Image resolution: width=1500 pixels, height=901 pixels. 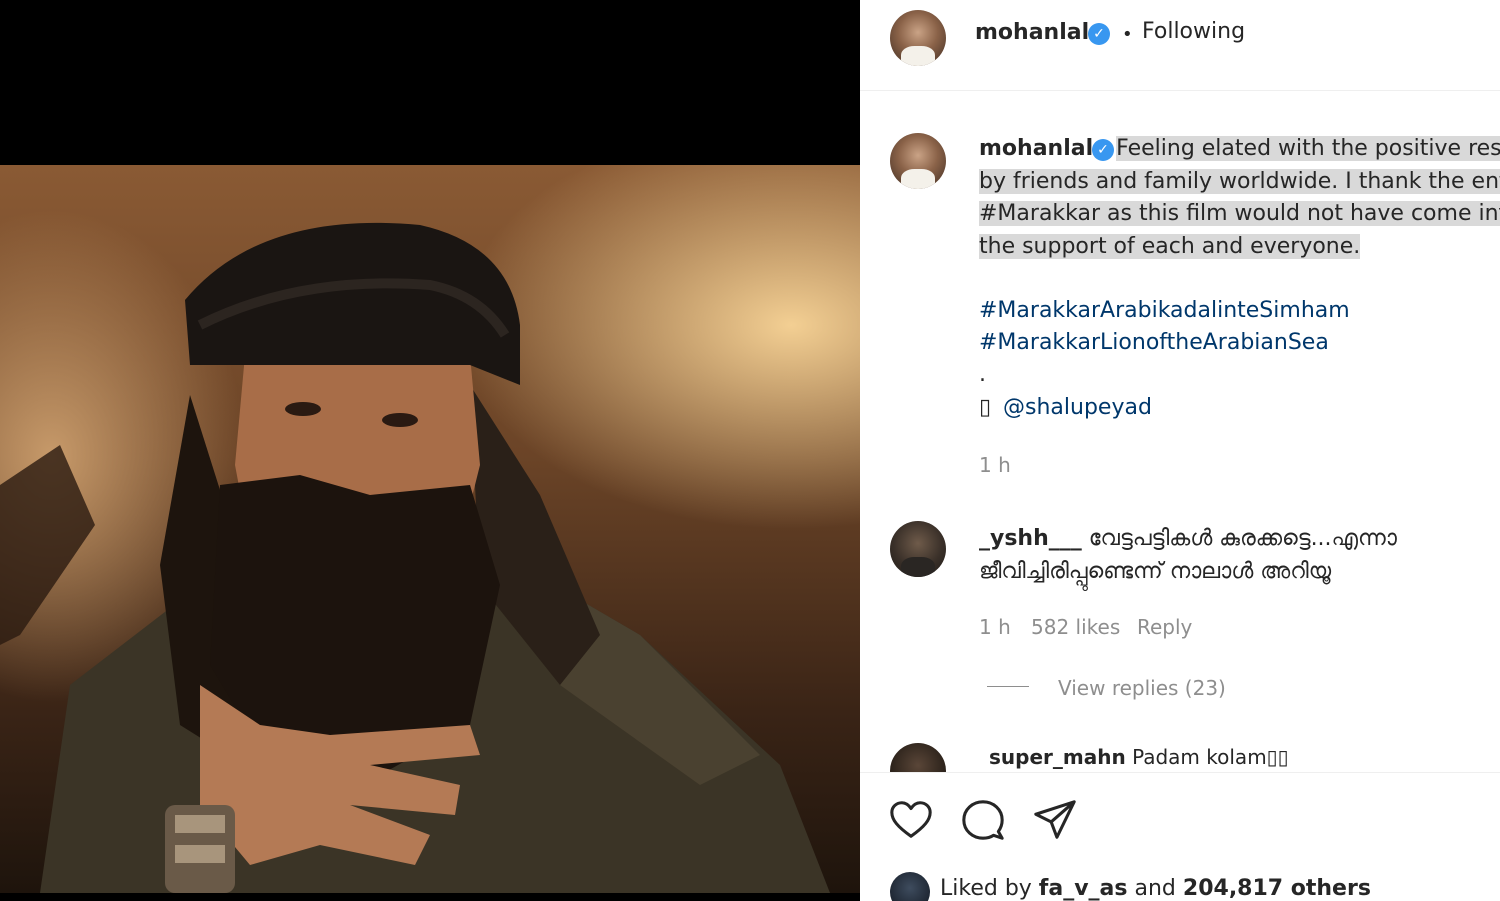 What do you see at coordinates (1057, 757) in the screenshot?
I see `next-commenter-username: super_mahn` at bounding box center [1057, 757].